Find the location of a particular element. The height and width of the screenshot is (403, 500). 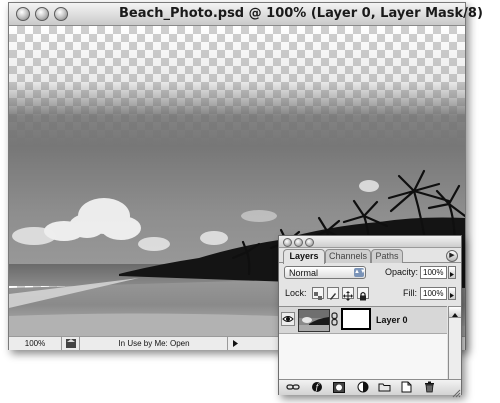

tab-paths: Paths is located at coordinates (387, 256).